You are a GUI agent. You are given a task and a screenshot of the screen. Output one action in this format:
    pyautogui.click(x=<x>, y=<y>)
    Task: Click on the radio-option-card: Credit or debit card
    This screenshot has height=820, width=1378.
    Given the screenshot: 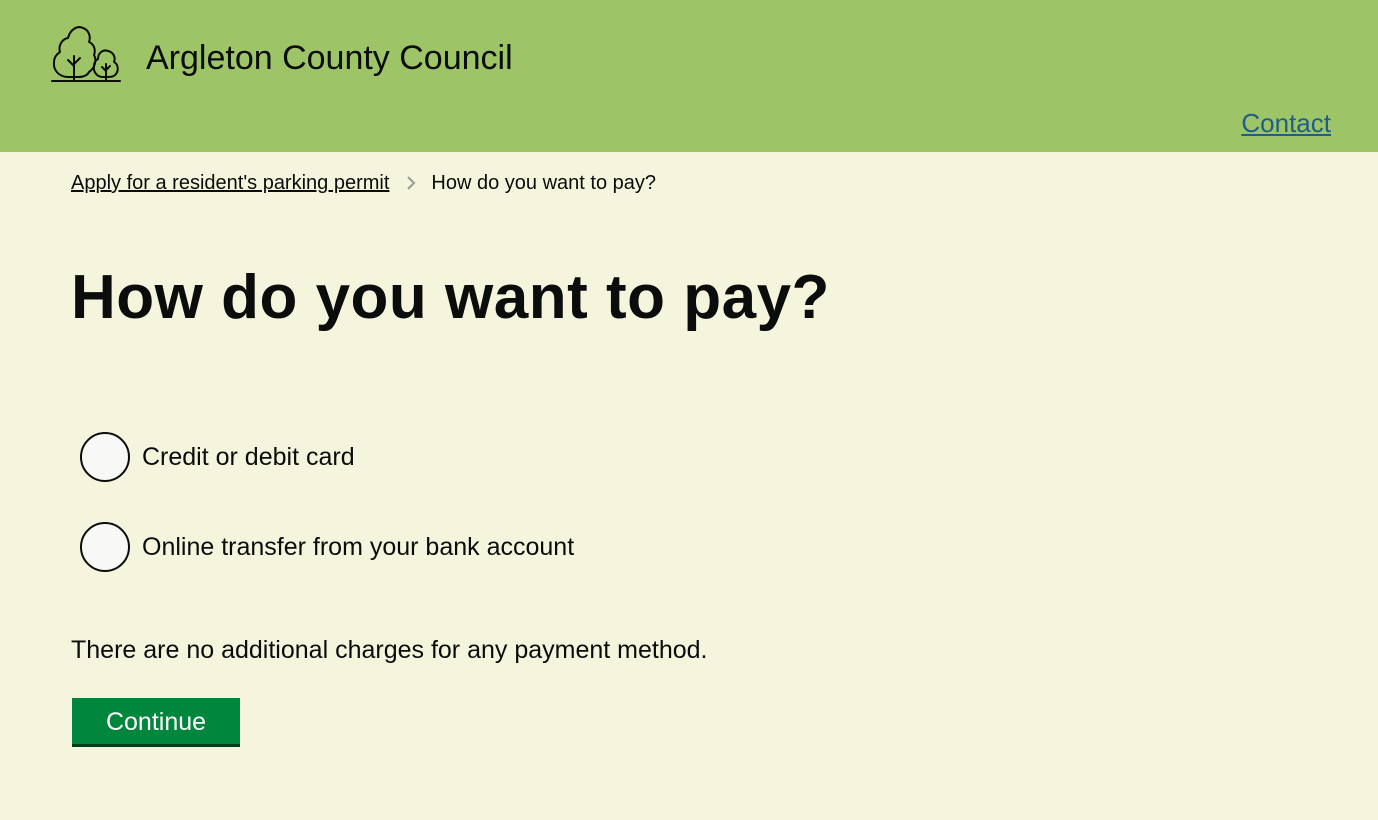 What is the action you would take?
    pyautogui.click(x=217, y=457)
    